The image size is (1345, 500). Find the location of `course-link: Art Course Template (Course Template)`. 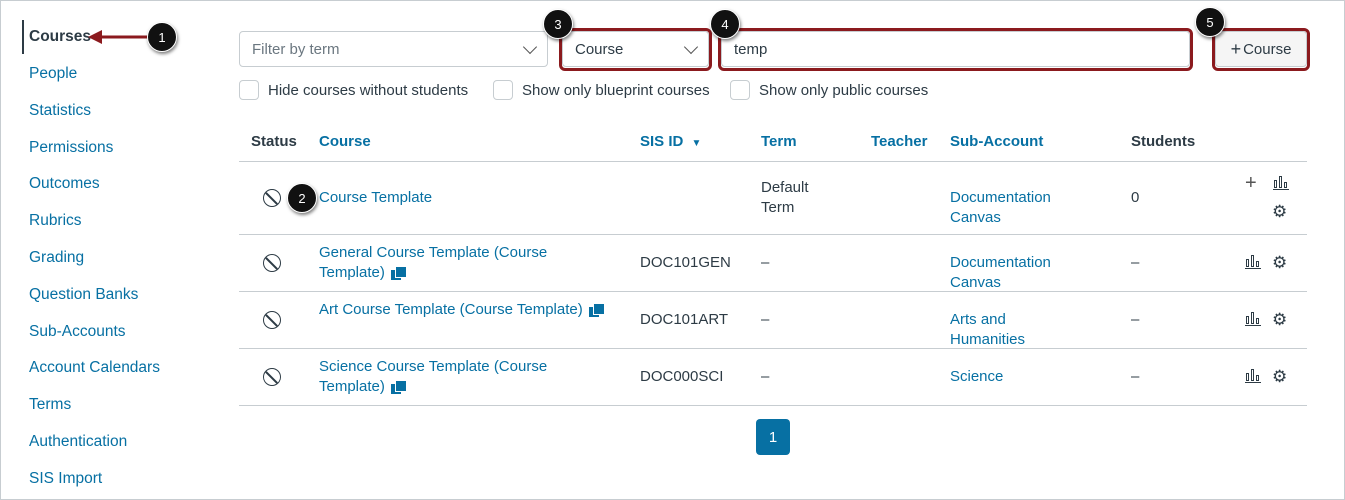

course-link: Art Course Template (Course Template) is located at coordinates (464, 310).